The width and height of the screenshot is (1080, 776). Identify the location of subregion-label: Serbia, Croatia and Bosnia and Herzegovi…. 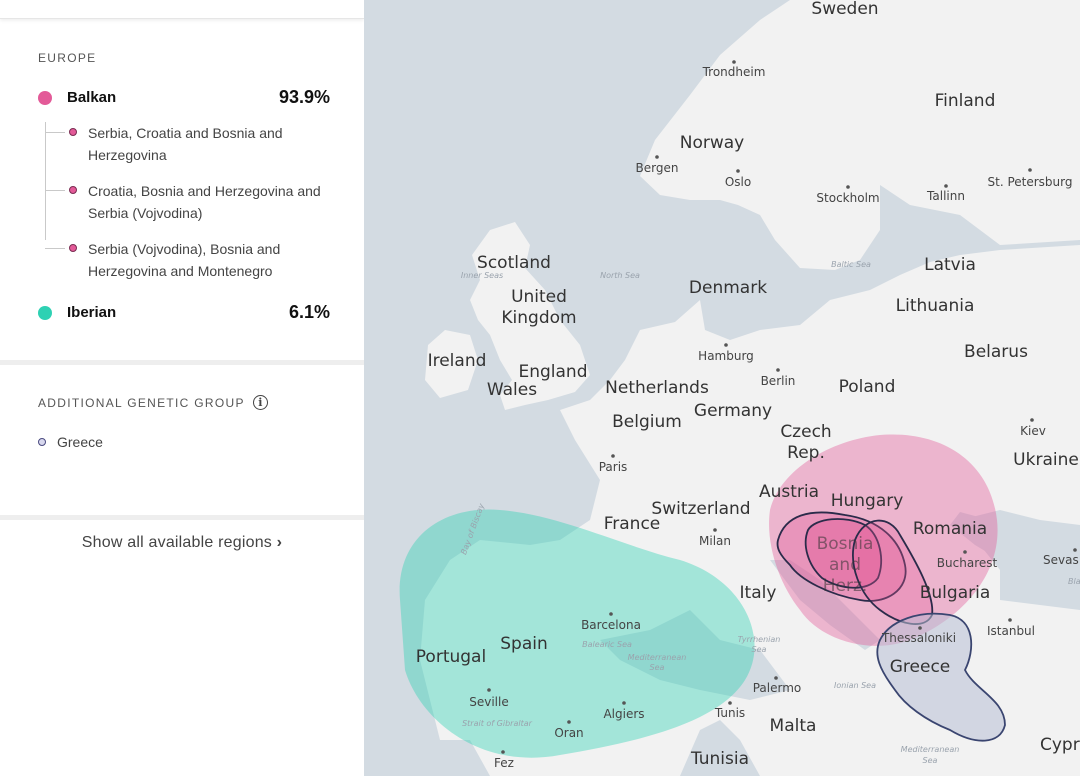
(185, 144).